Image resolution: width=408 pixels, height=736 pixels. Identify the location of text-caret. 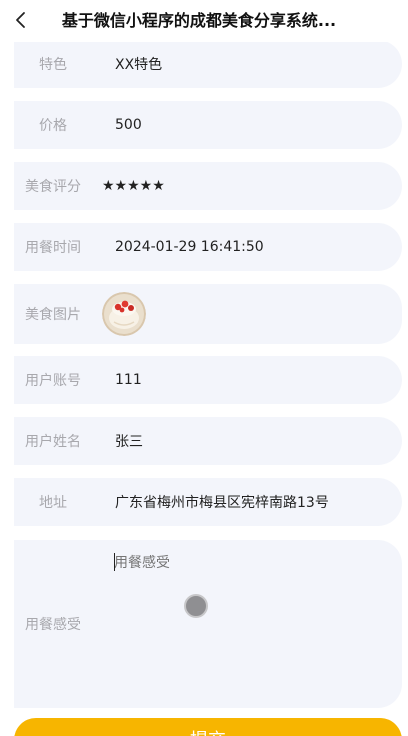
(114, 562).